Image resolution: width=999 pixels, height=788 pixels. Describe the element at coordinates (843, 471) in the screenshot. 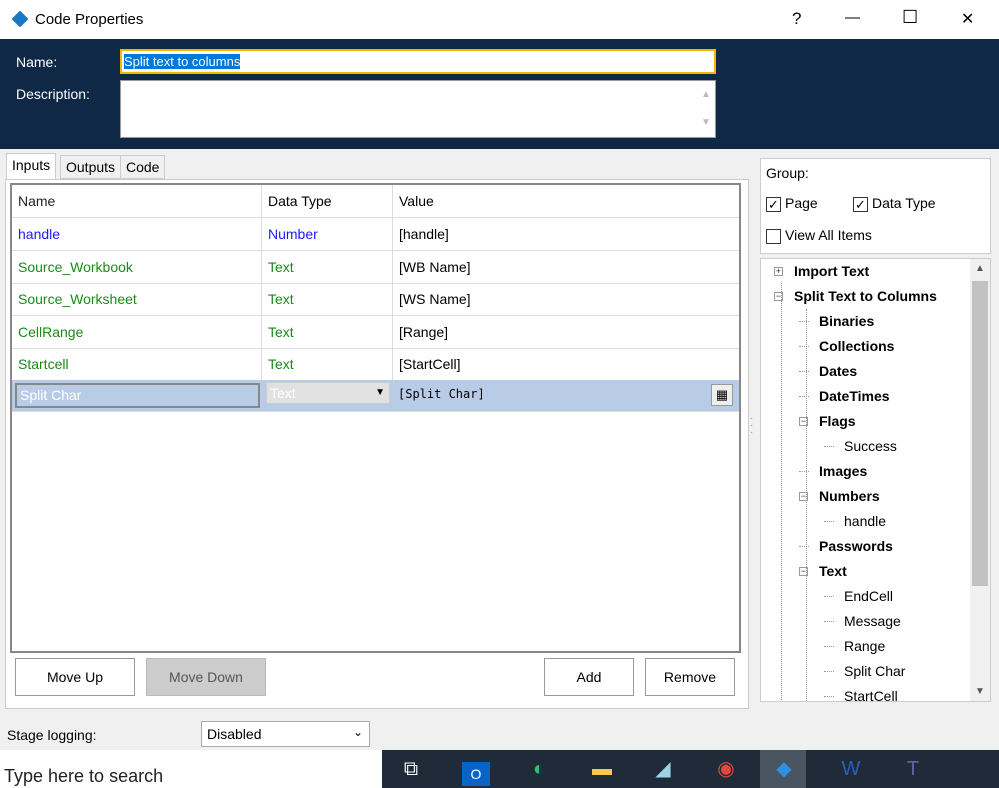

I see `tree-item: Images` at that location.